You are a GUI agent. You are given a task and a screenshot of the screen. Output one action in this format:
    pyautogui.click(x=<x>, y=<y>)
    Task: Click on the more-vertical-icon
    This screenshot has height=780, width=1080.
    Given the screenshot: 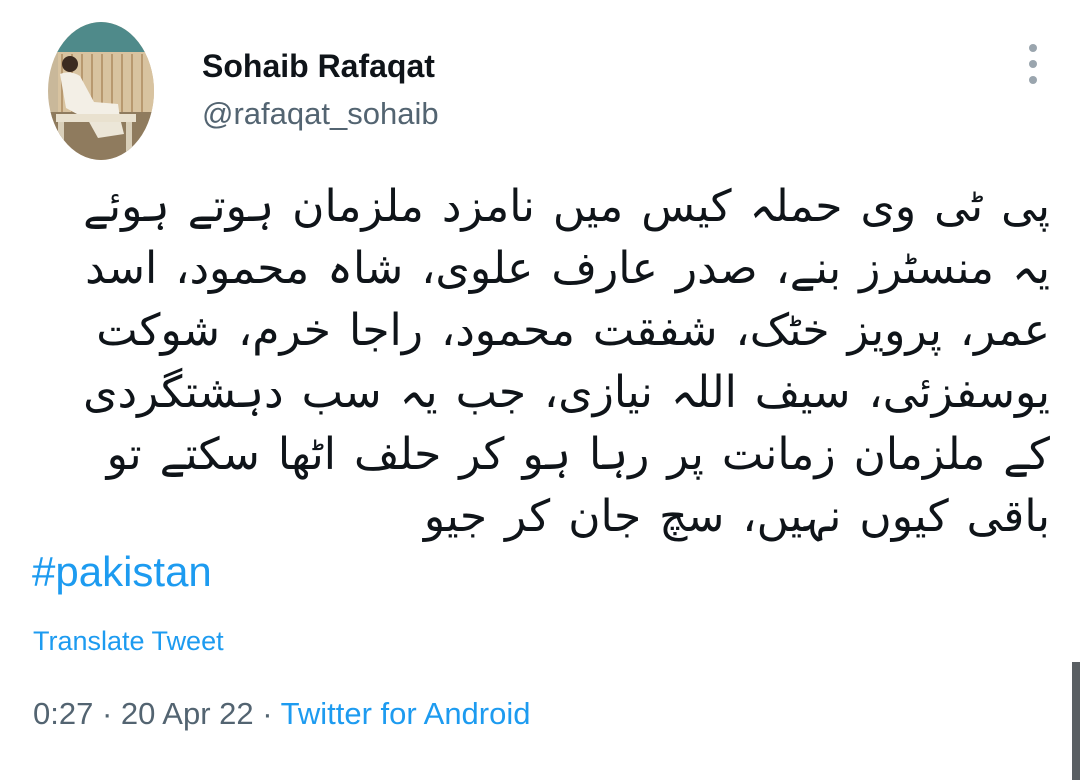 What is the action you would take?
    pyautogui.click(x=1033, y=48)
    